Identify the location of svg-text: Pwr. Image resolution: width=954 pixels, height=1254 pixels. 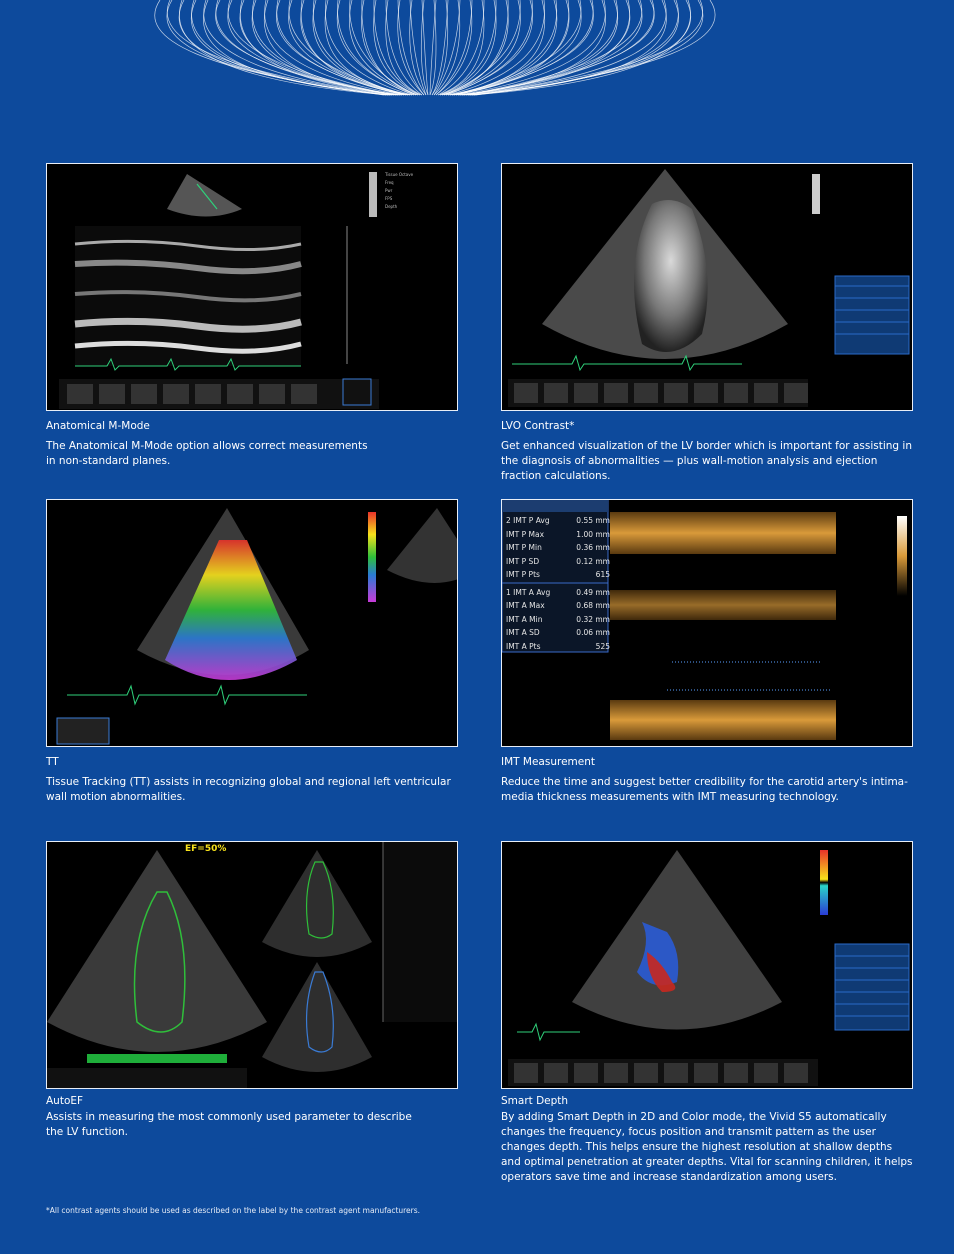
(389, 190).